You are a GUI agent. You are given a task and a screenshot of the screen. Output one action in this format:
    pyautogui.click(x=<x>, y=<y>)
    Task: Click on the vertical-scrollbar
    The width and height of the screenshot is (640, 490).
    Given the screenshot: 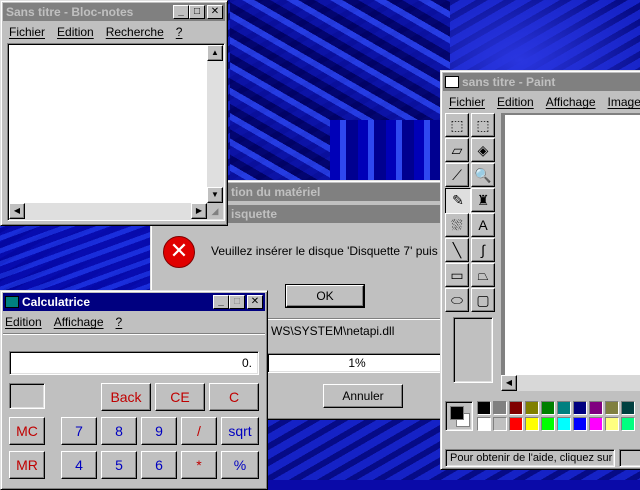 What is the action you would take?
    pyautogui.click(x=215, y=124)
    